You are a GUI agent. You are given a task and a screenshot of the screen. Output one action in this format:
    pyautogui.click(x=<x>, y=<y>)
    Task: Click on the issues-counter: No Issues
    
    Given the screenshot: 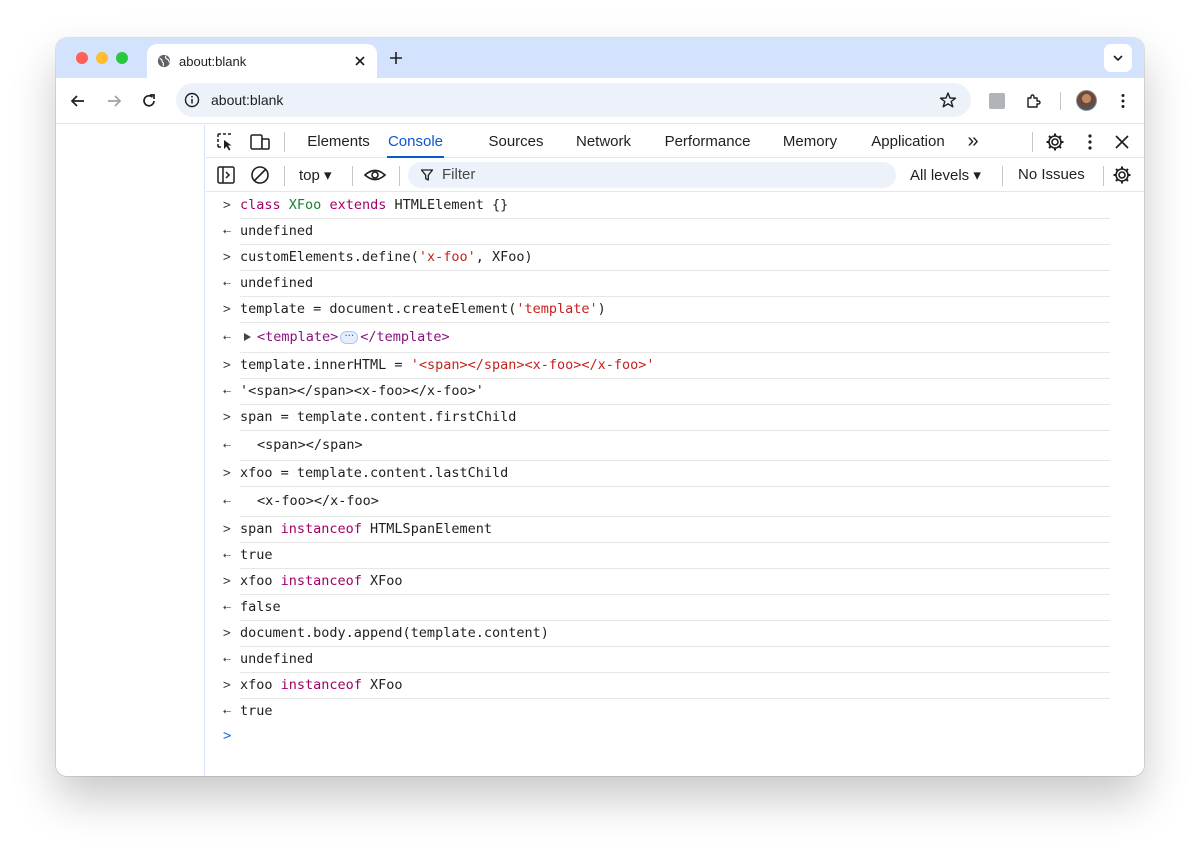 What is the action you would take?
    pyautogui.click(x=1051, y=174)
    